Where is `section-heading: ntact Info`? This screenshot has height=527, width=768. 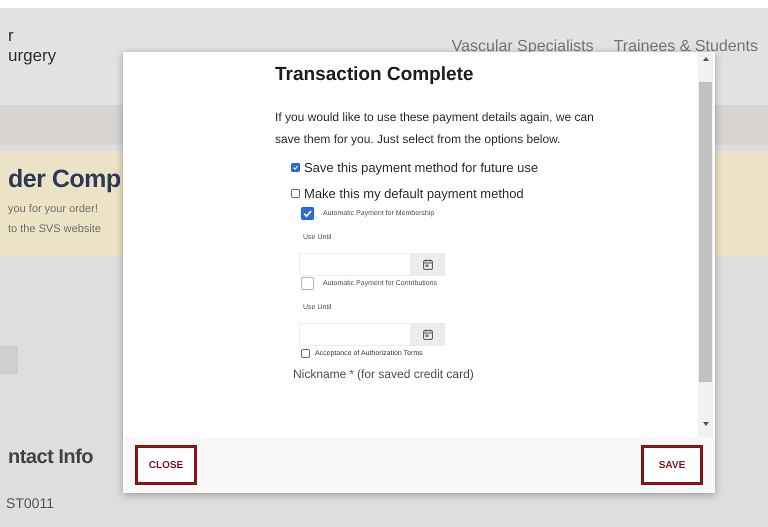 section-heading: ntact Info is located at coordinates (50, 457).